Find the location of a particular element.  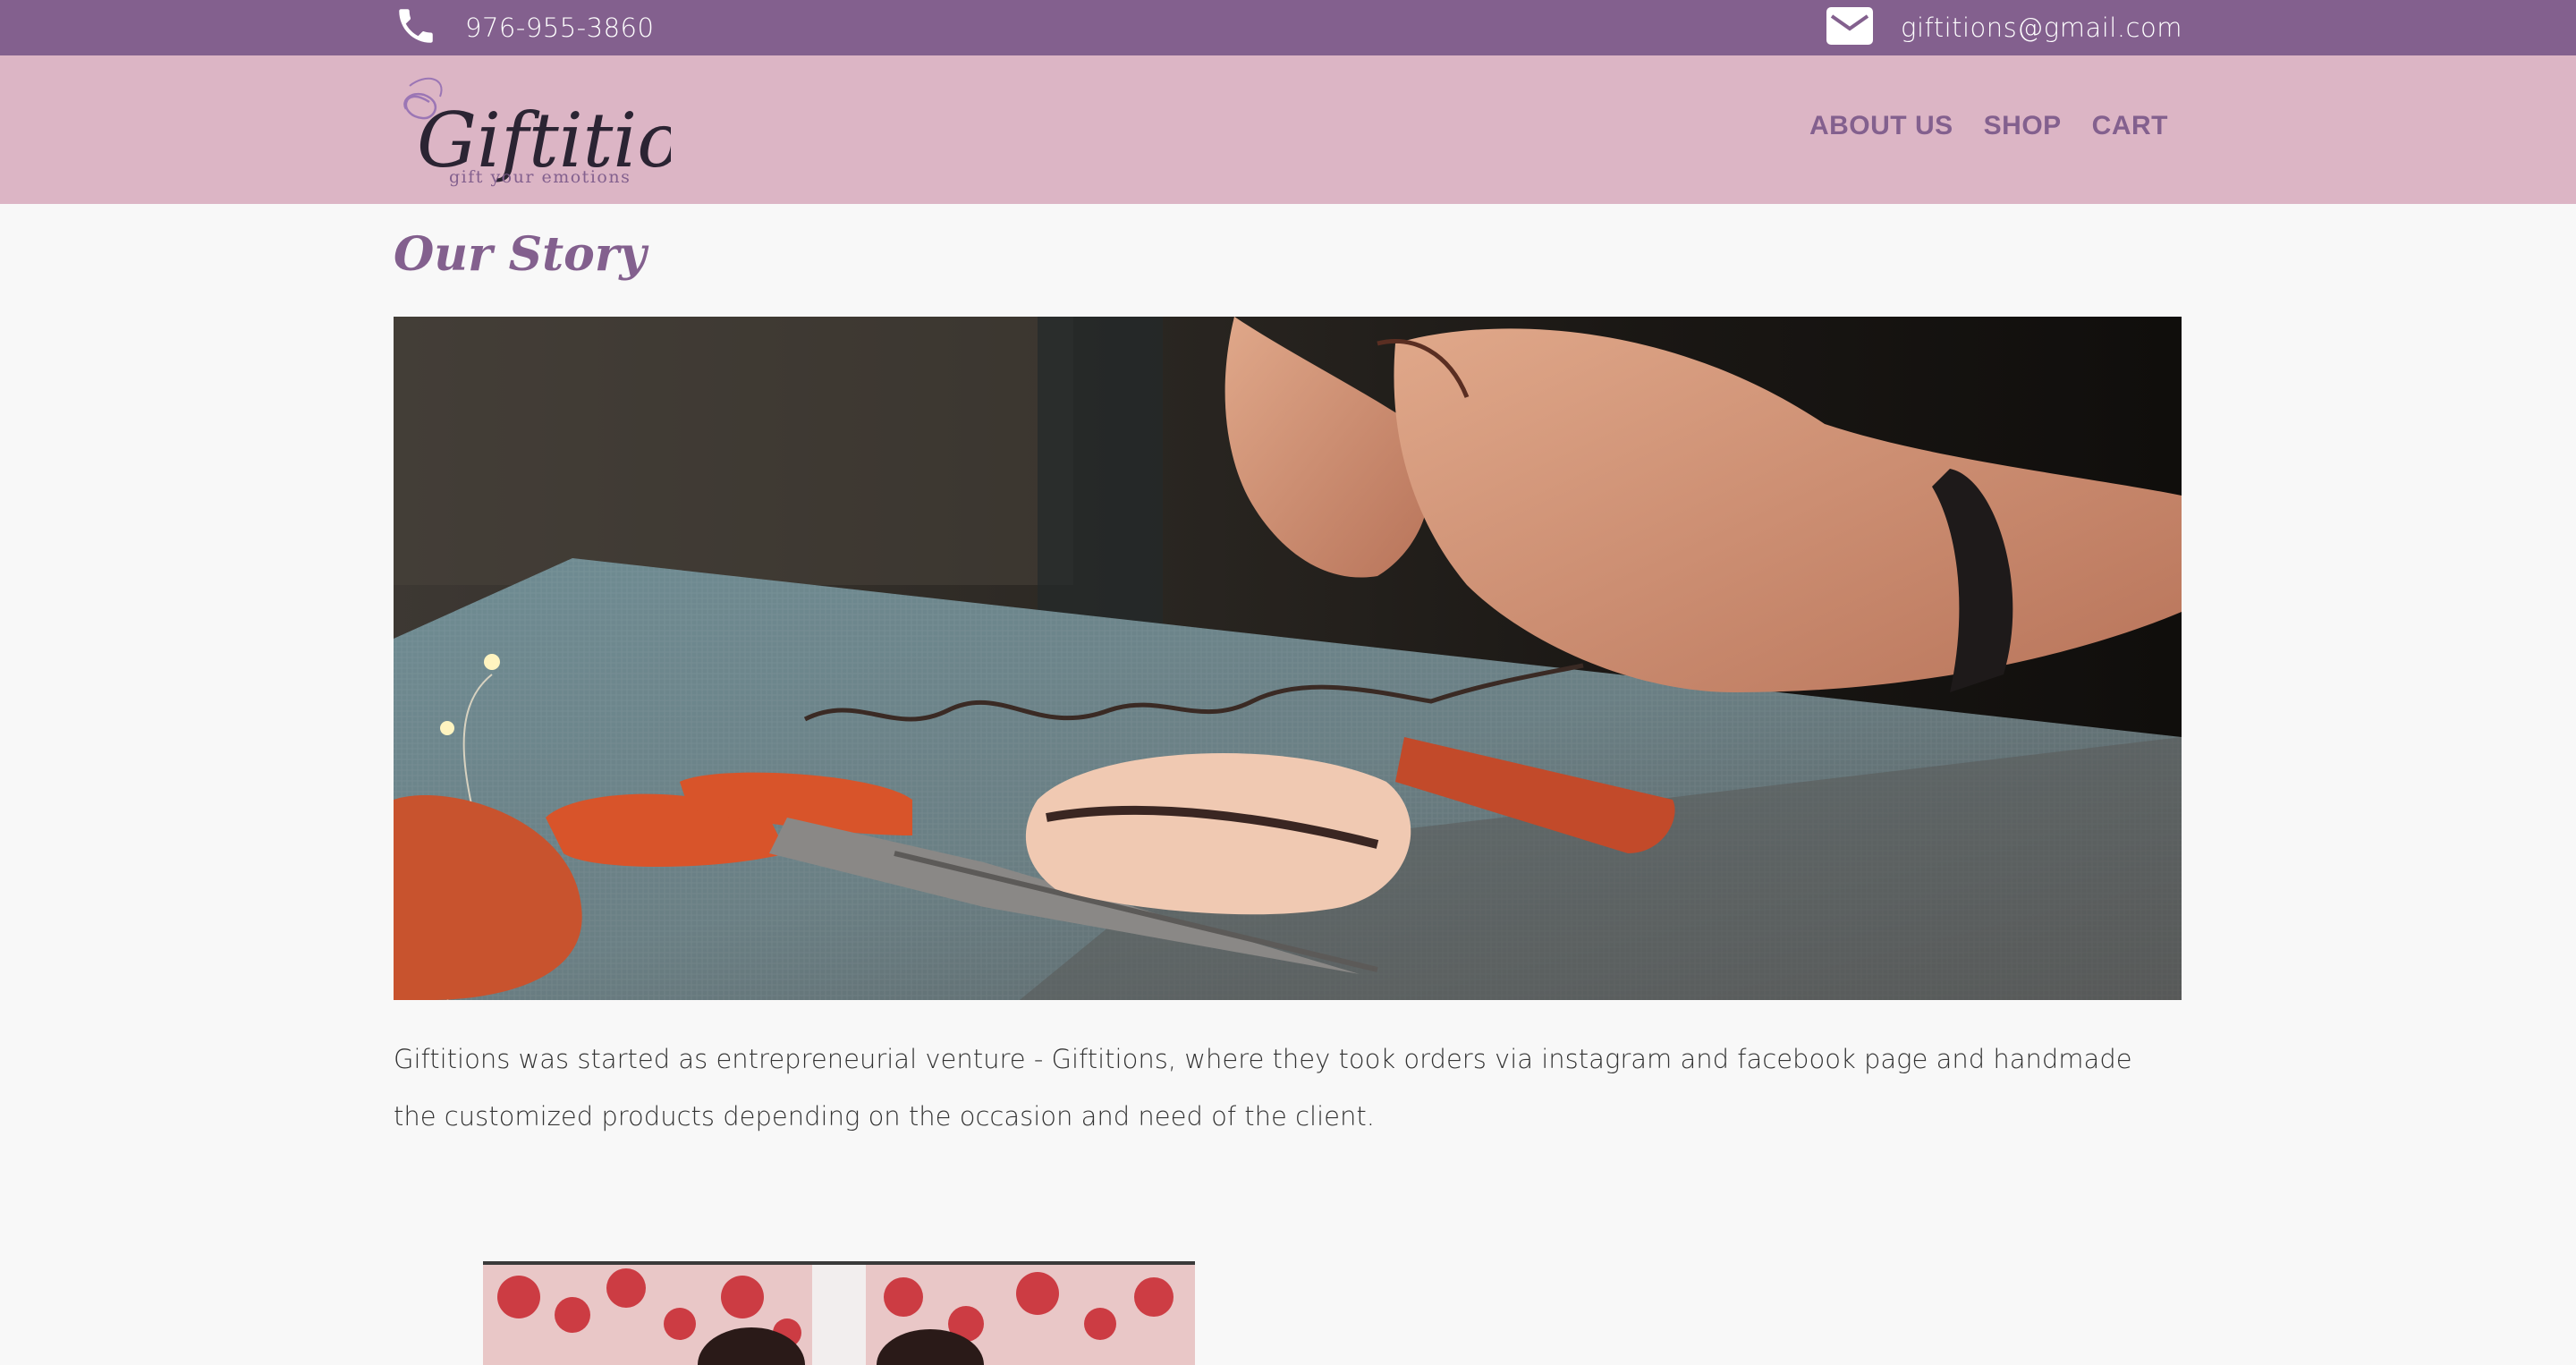

phone-number: 976-955-3860 is located at coordinates (559, 28).